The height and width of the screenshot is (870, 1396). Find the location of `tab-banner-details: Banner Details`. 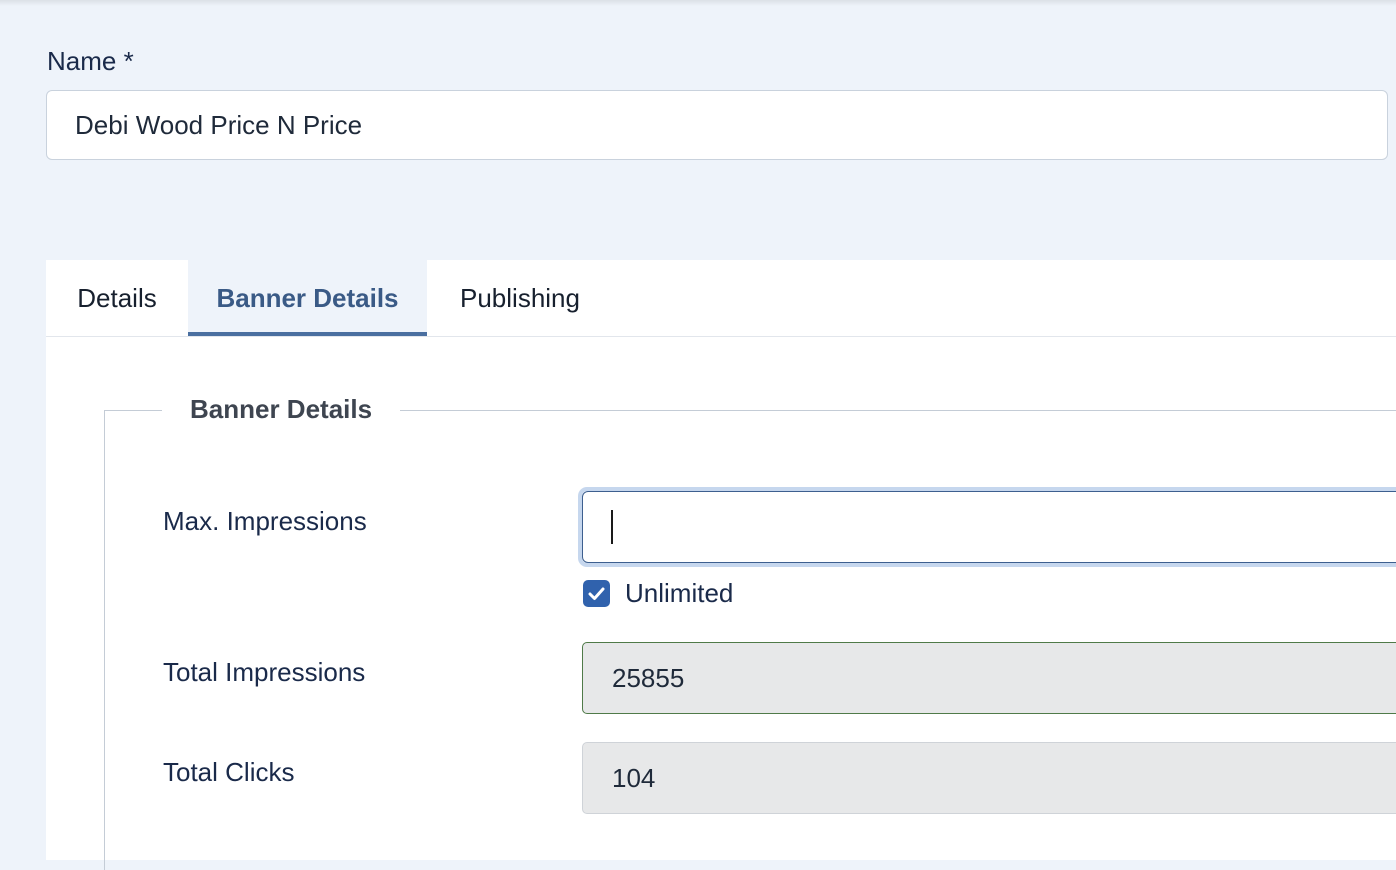

tab-banner-details: Banner Details is located at coordinates (307, 298).